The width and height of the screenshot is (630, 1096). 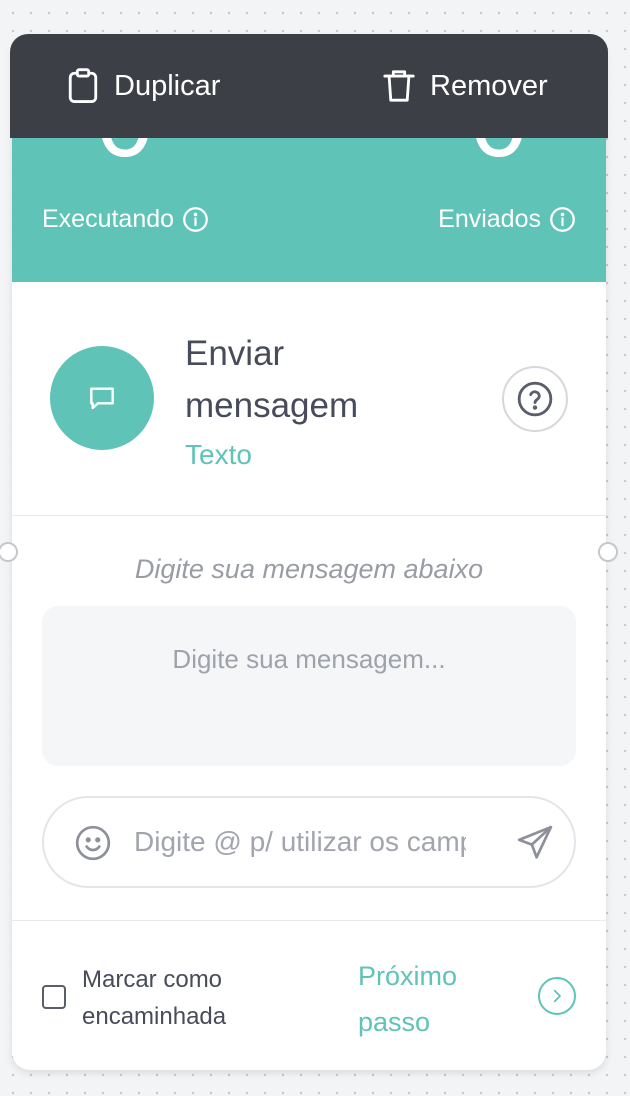 What do you see at coordinates (608, 552) in the screenshot?
I see `output-connector-handle` at bounding box center [608, 552].